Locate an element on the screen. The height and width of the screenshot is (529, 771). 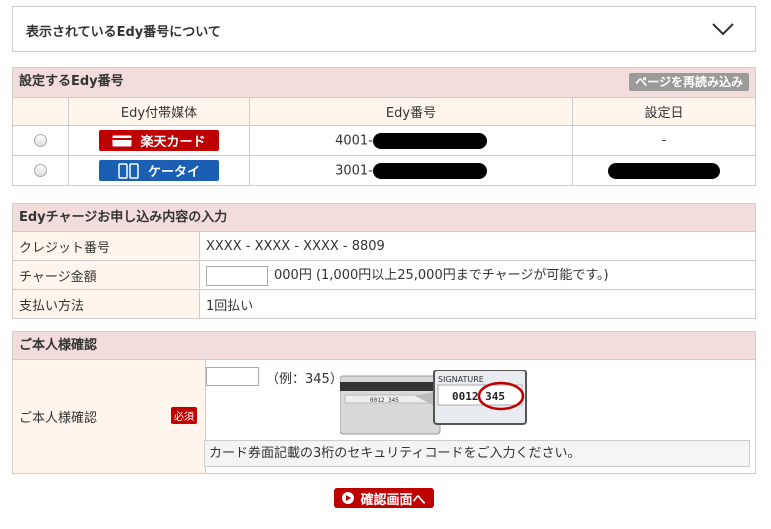
chevron-down-icon is located at coordinates (723, 29).